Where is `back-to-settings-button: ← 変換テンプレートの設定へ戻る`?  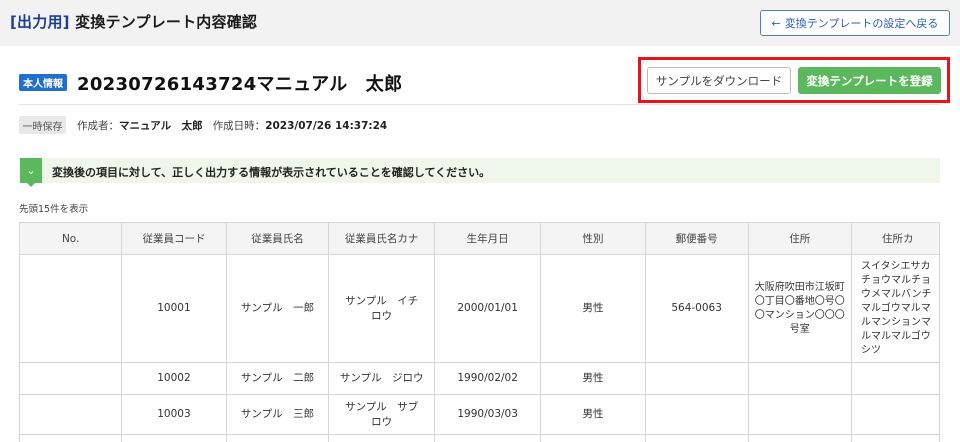 back-to-settings-button: ← 変換テンプレートの設定へ戻る is located at coordinates (855, 23).